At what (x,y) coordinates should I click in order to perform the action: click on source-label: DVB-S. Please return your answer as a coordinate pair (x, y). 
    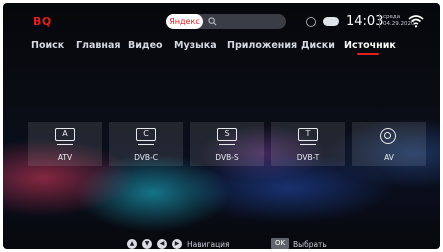
    Looking at the image, I should click on (227, 157).